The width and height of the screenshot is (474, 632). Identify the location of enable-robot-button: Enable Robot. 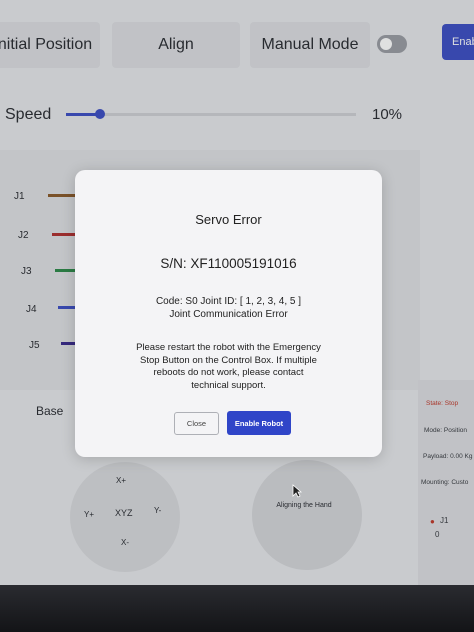
(259, 423).